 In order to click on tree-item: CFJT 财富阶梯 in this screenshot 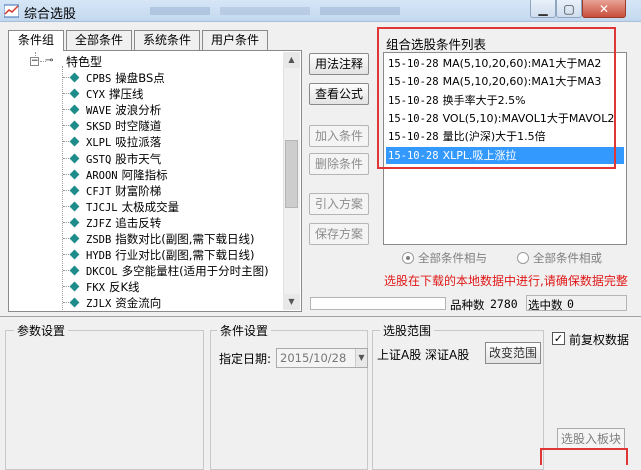, I will do `click(111, 191)`.